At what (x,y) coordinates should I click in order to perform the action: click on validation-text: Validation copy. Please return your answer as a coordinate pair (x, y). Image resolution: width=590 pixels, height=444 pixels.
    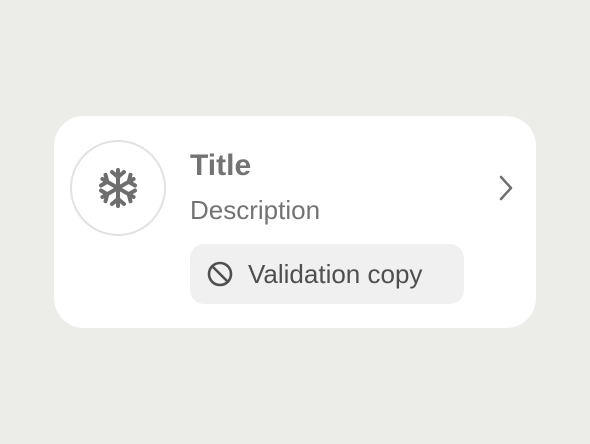
    Looking at the image, I should click on (335, 274).